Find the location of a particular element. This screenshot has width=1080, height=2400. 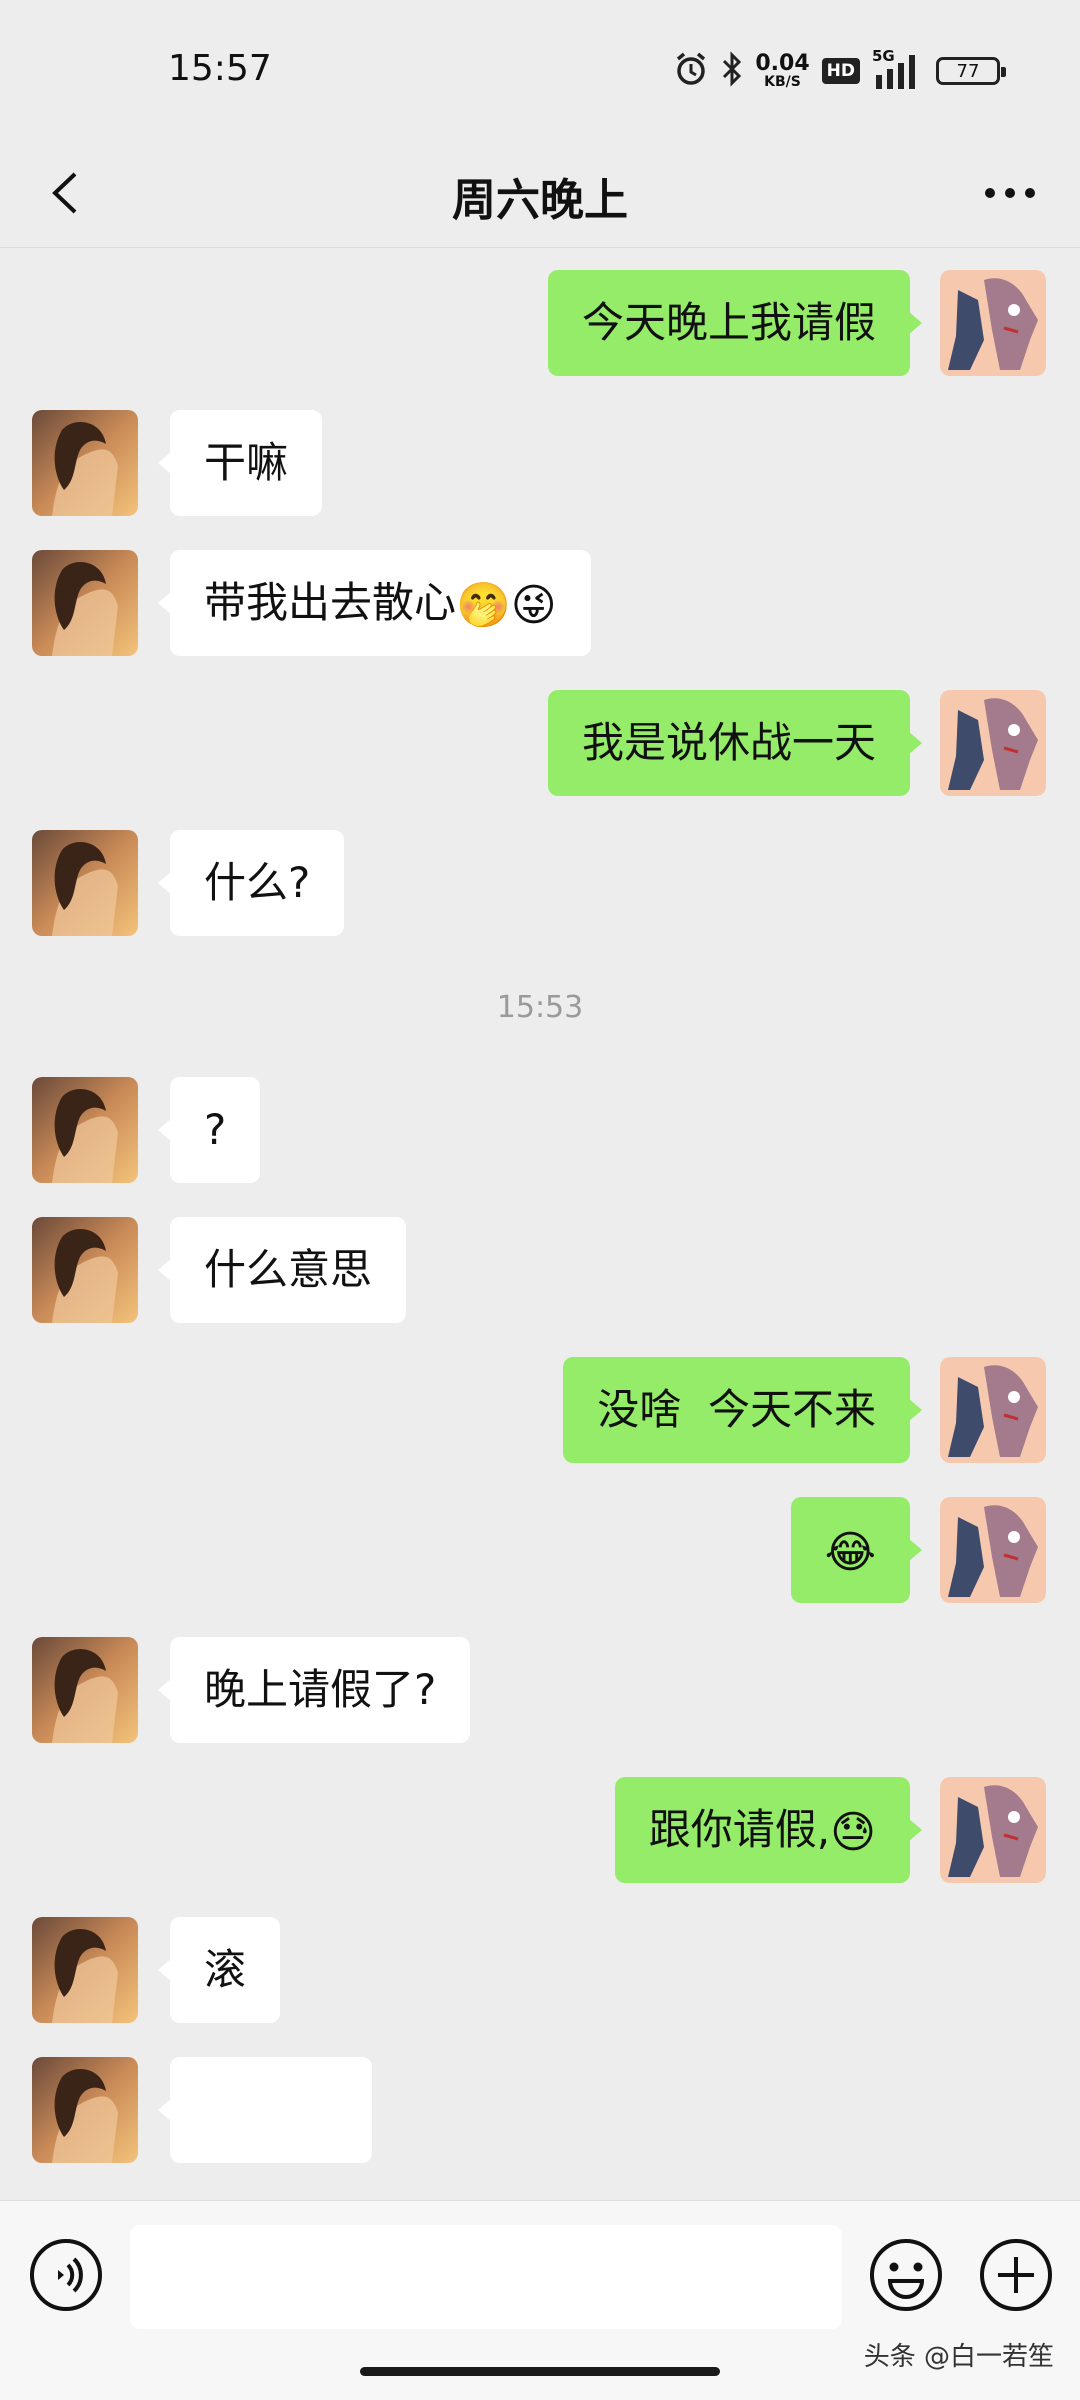

message-row: 今天晚上我请假 is located at coordinates (540, 324).